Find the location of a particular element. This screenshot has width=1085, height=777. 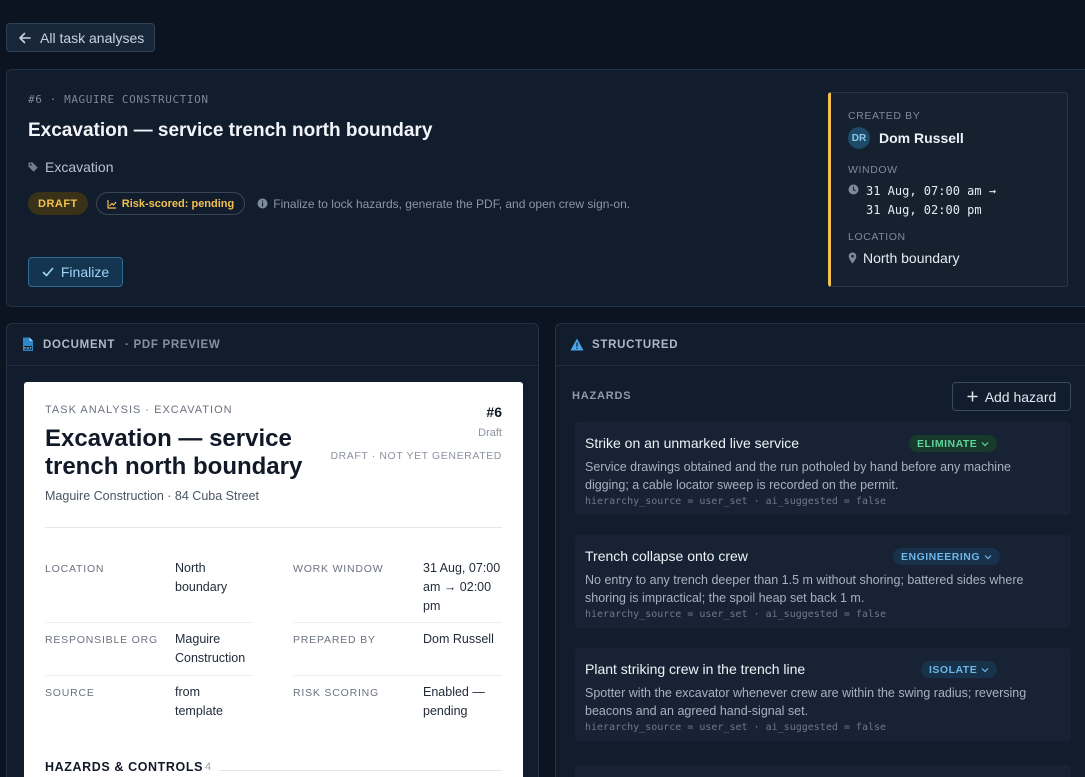

hazards-count: 4 is located at coordinates (208, 767).